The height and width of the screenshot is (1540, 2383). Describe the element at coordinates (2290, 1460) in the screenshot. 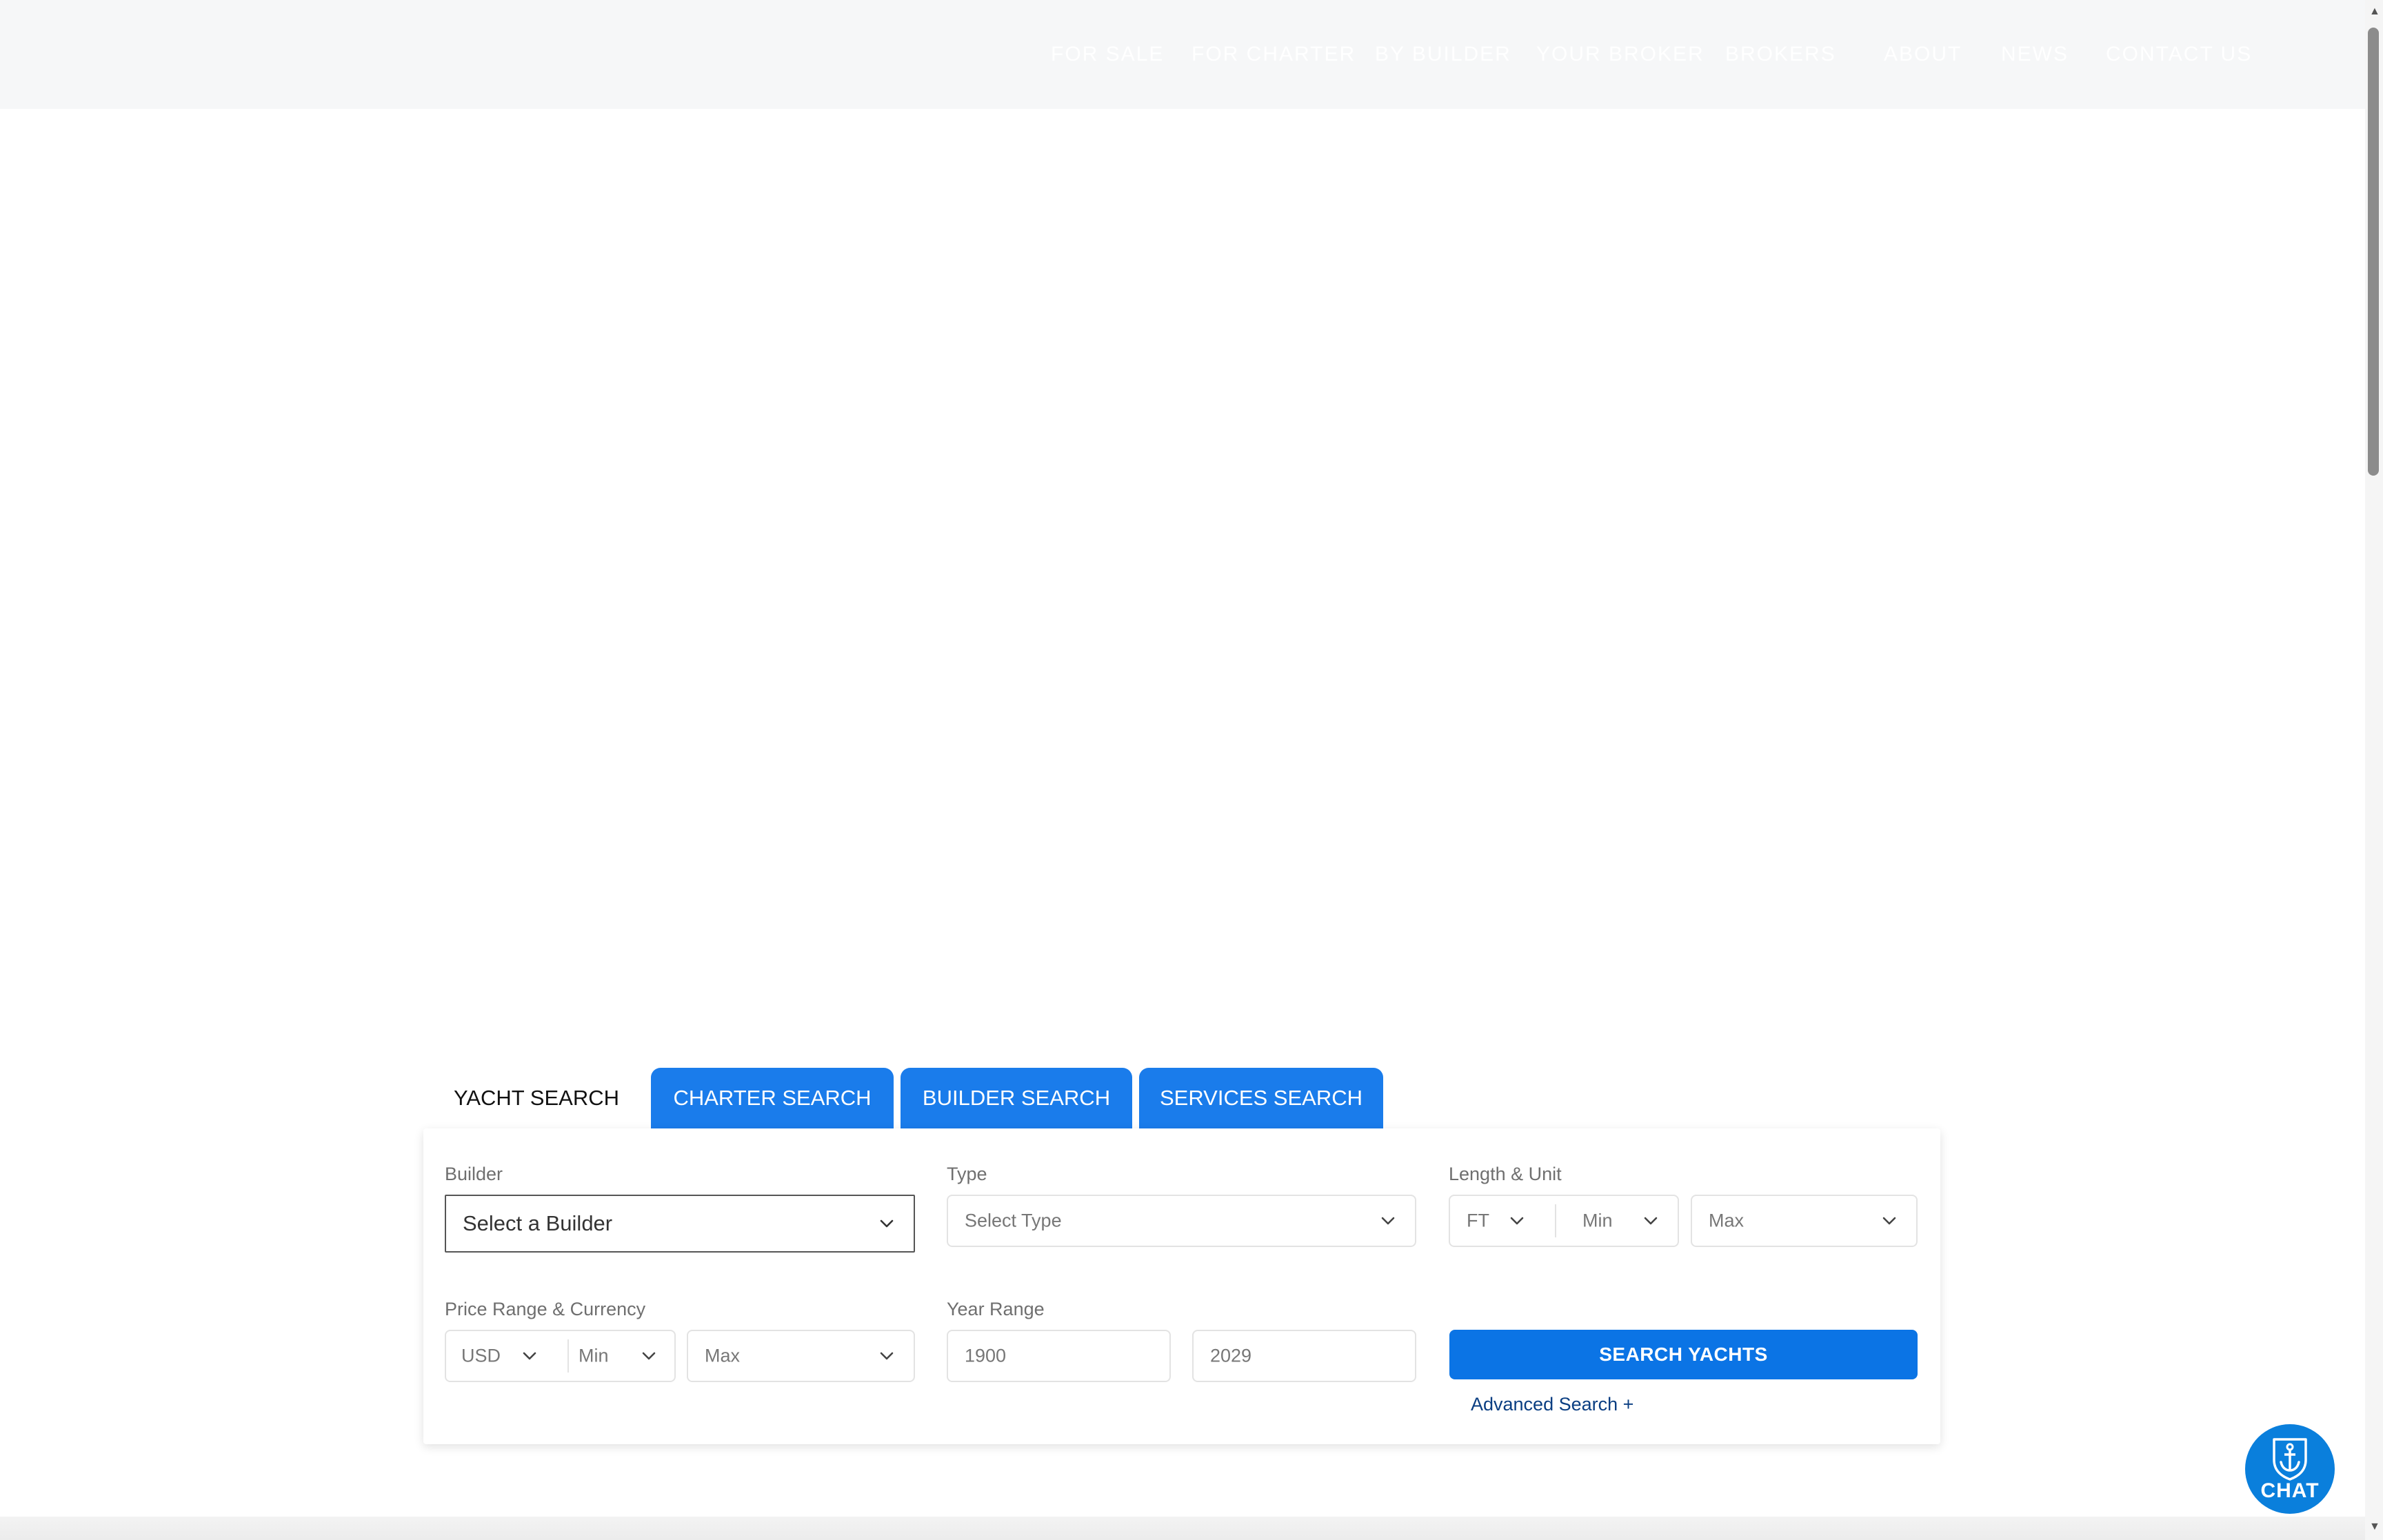

I see `anchor-icon` at that location.